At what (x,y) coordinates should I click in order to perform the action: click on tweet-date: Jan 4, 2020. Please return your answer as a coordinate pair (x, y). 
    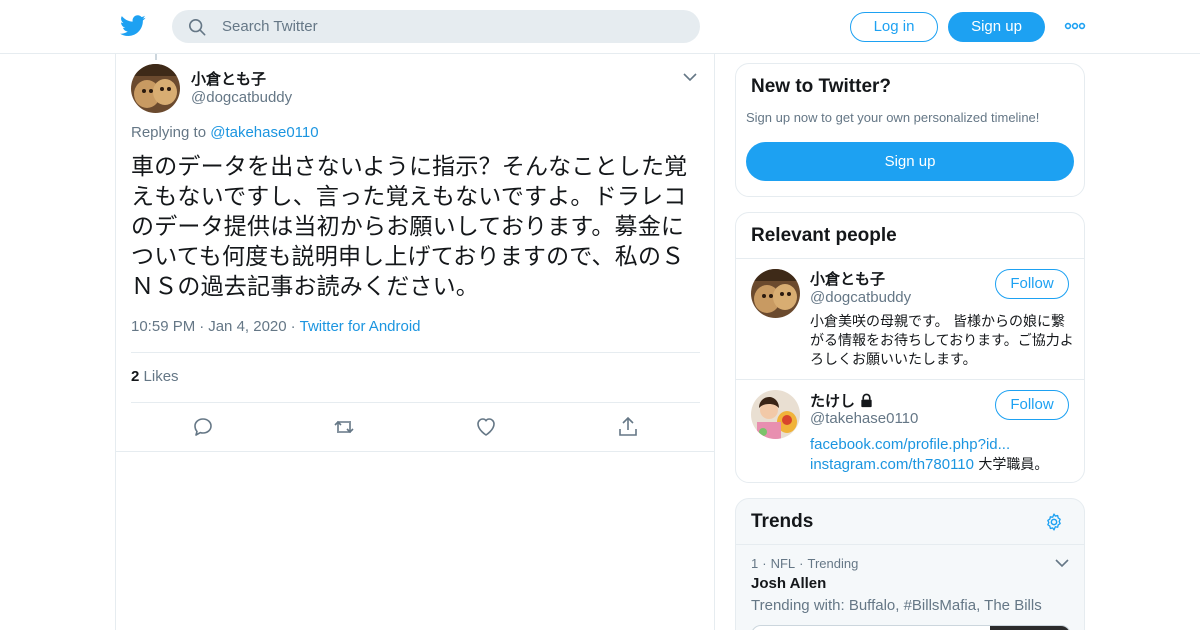
    Looking at the image, I should click on (247, 326).